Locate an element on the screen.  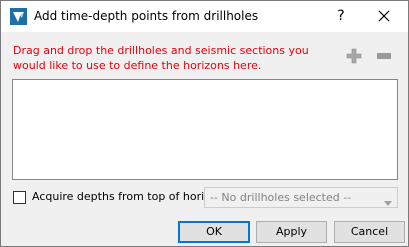
minus-icon is located at coordinates (384, 56).